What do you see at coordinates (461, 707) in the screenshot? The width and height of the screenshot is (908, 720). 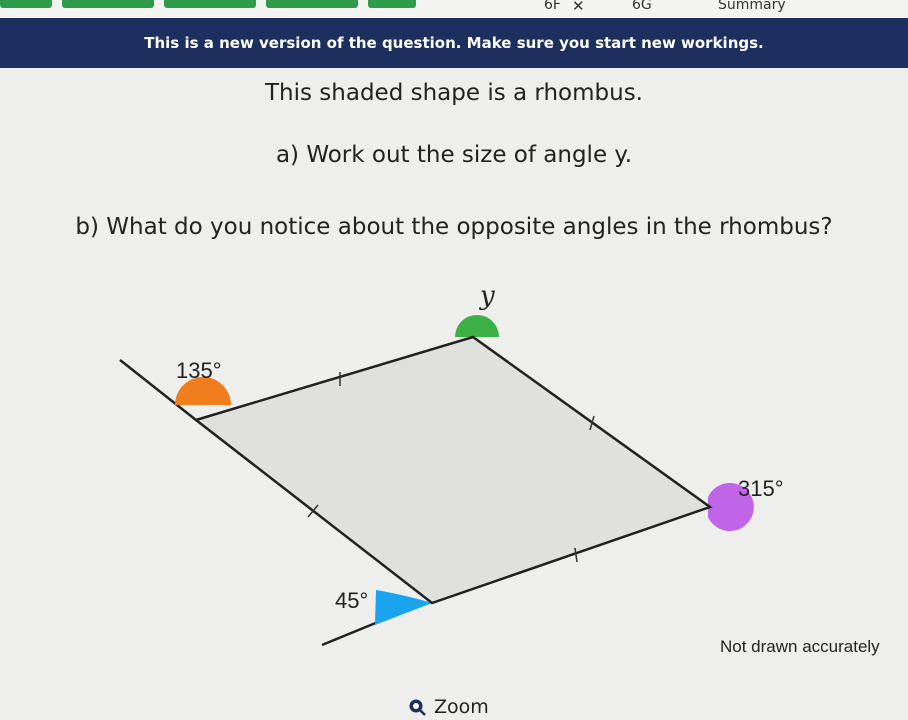 I see `zoom-label: Zoom` at bounding box center [461, 707].